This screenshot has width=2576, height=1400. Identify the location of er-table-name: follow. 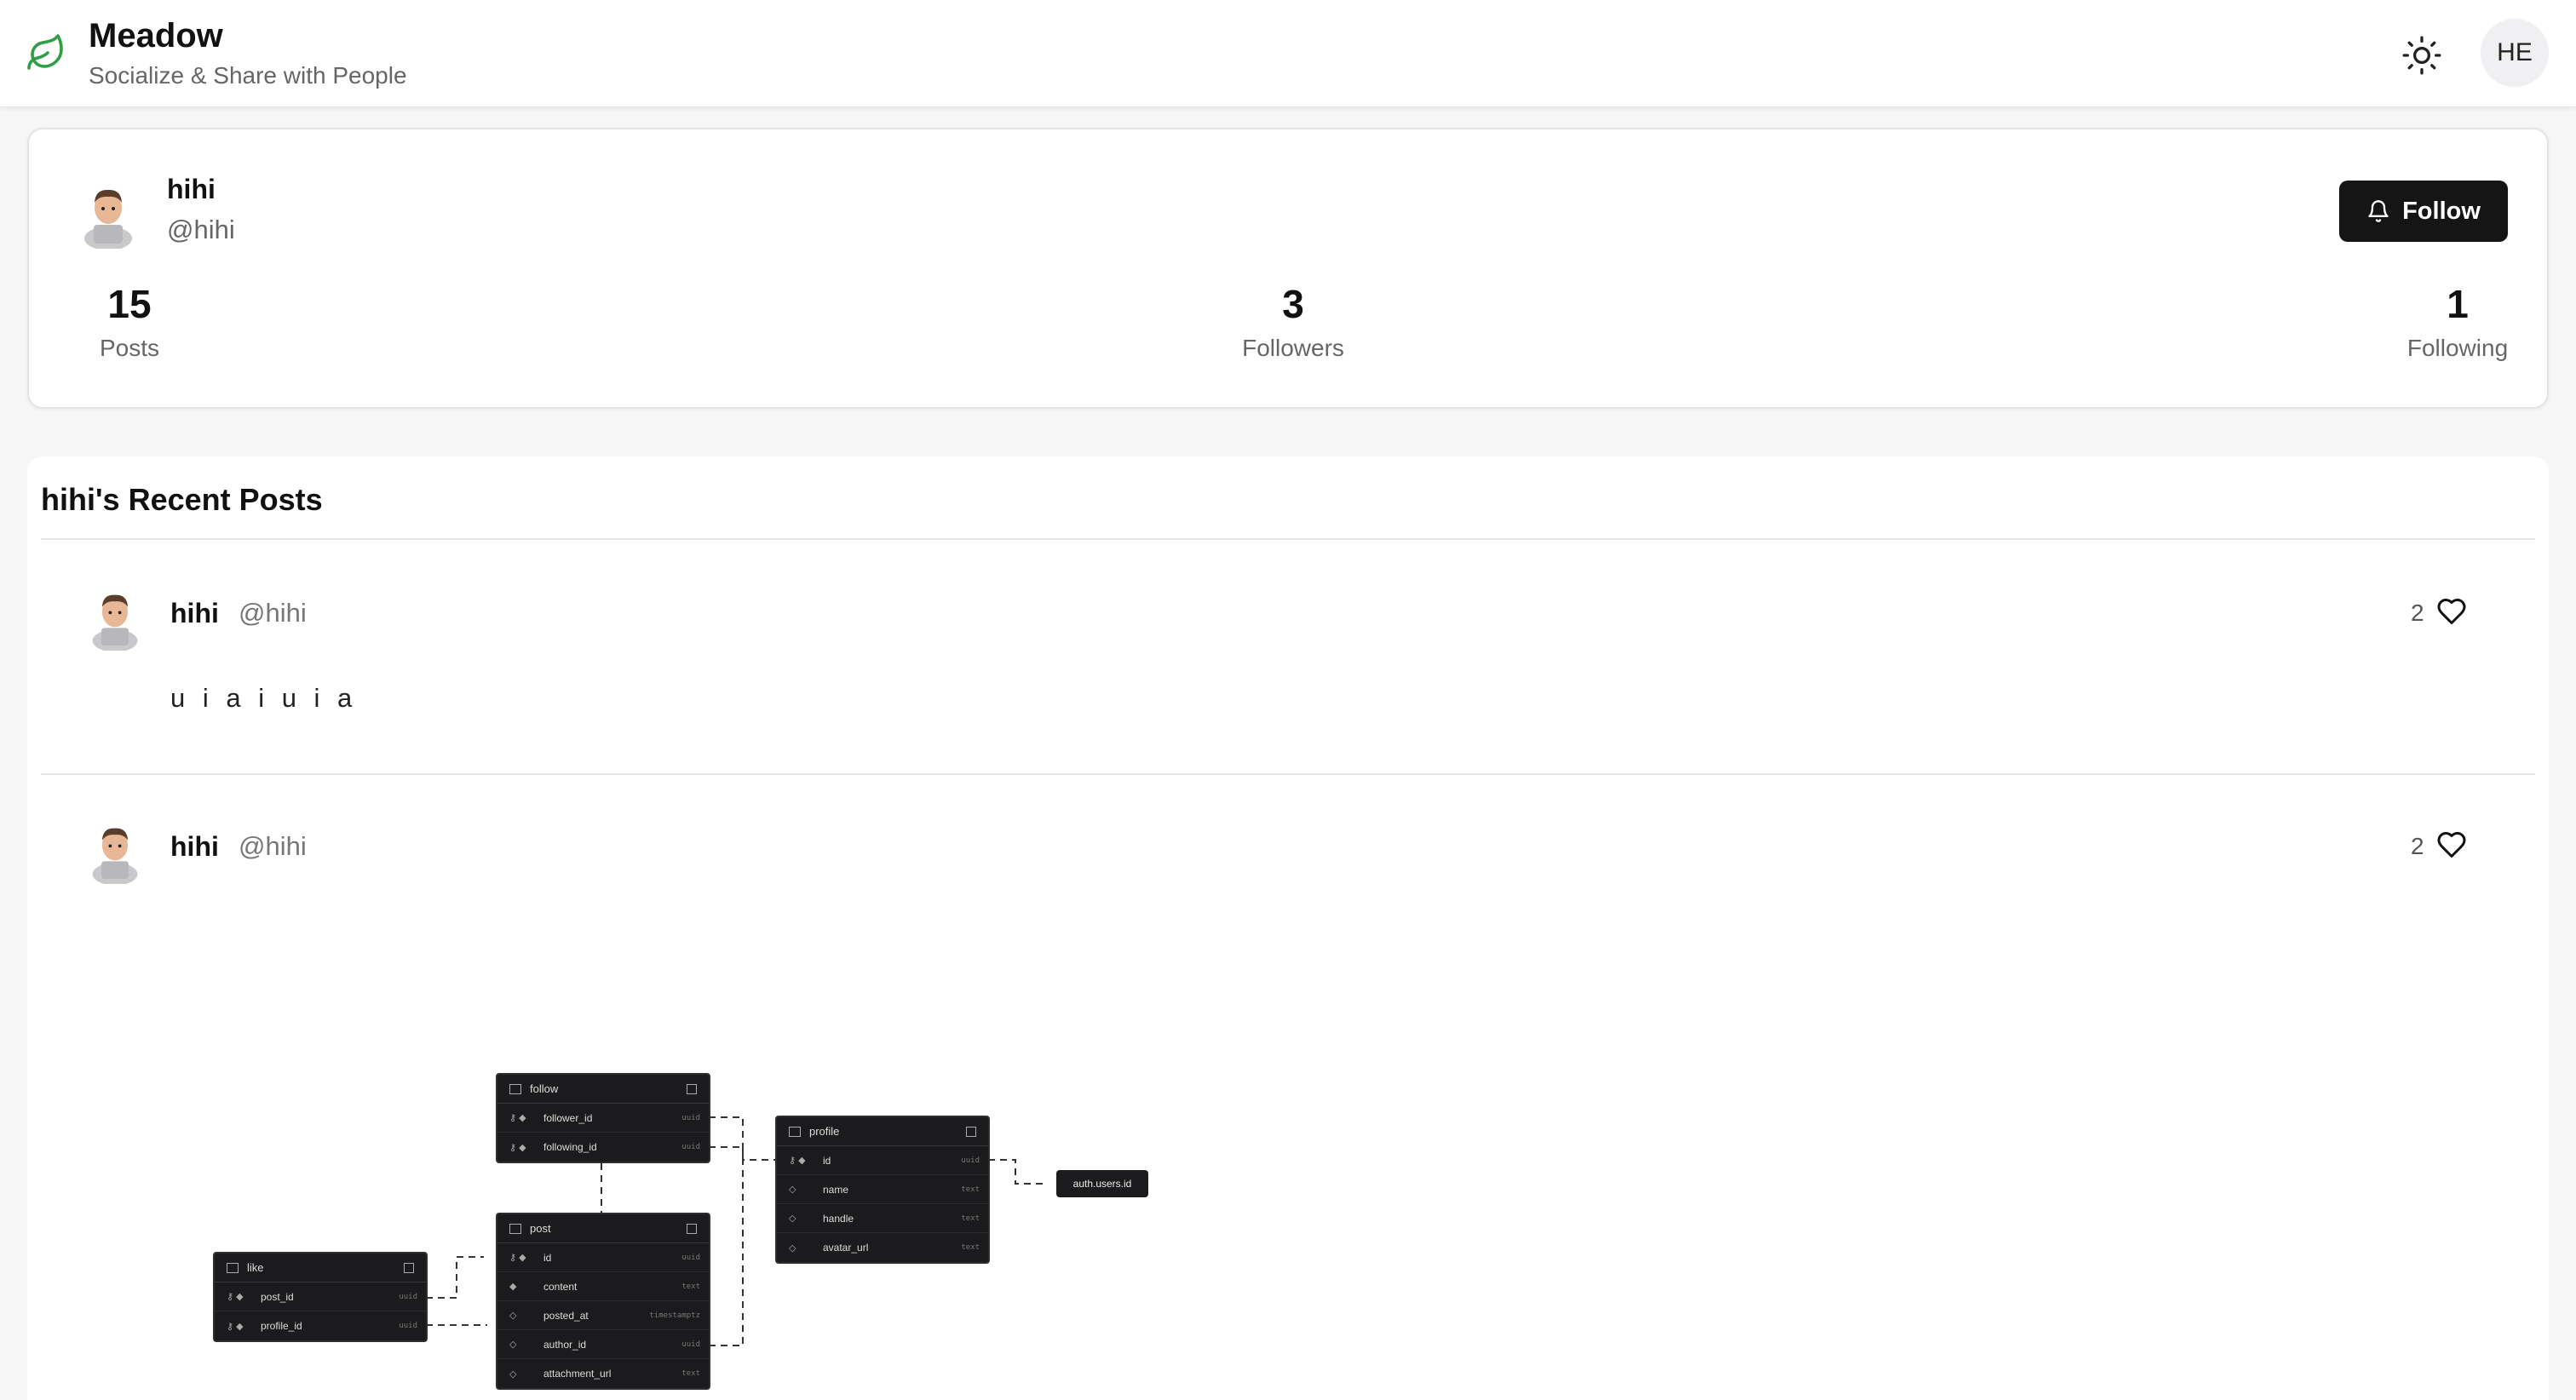
(545, 1088).